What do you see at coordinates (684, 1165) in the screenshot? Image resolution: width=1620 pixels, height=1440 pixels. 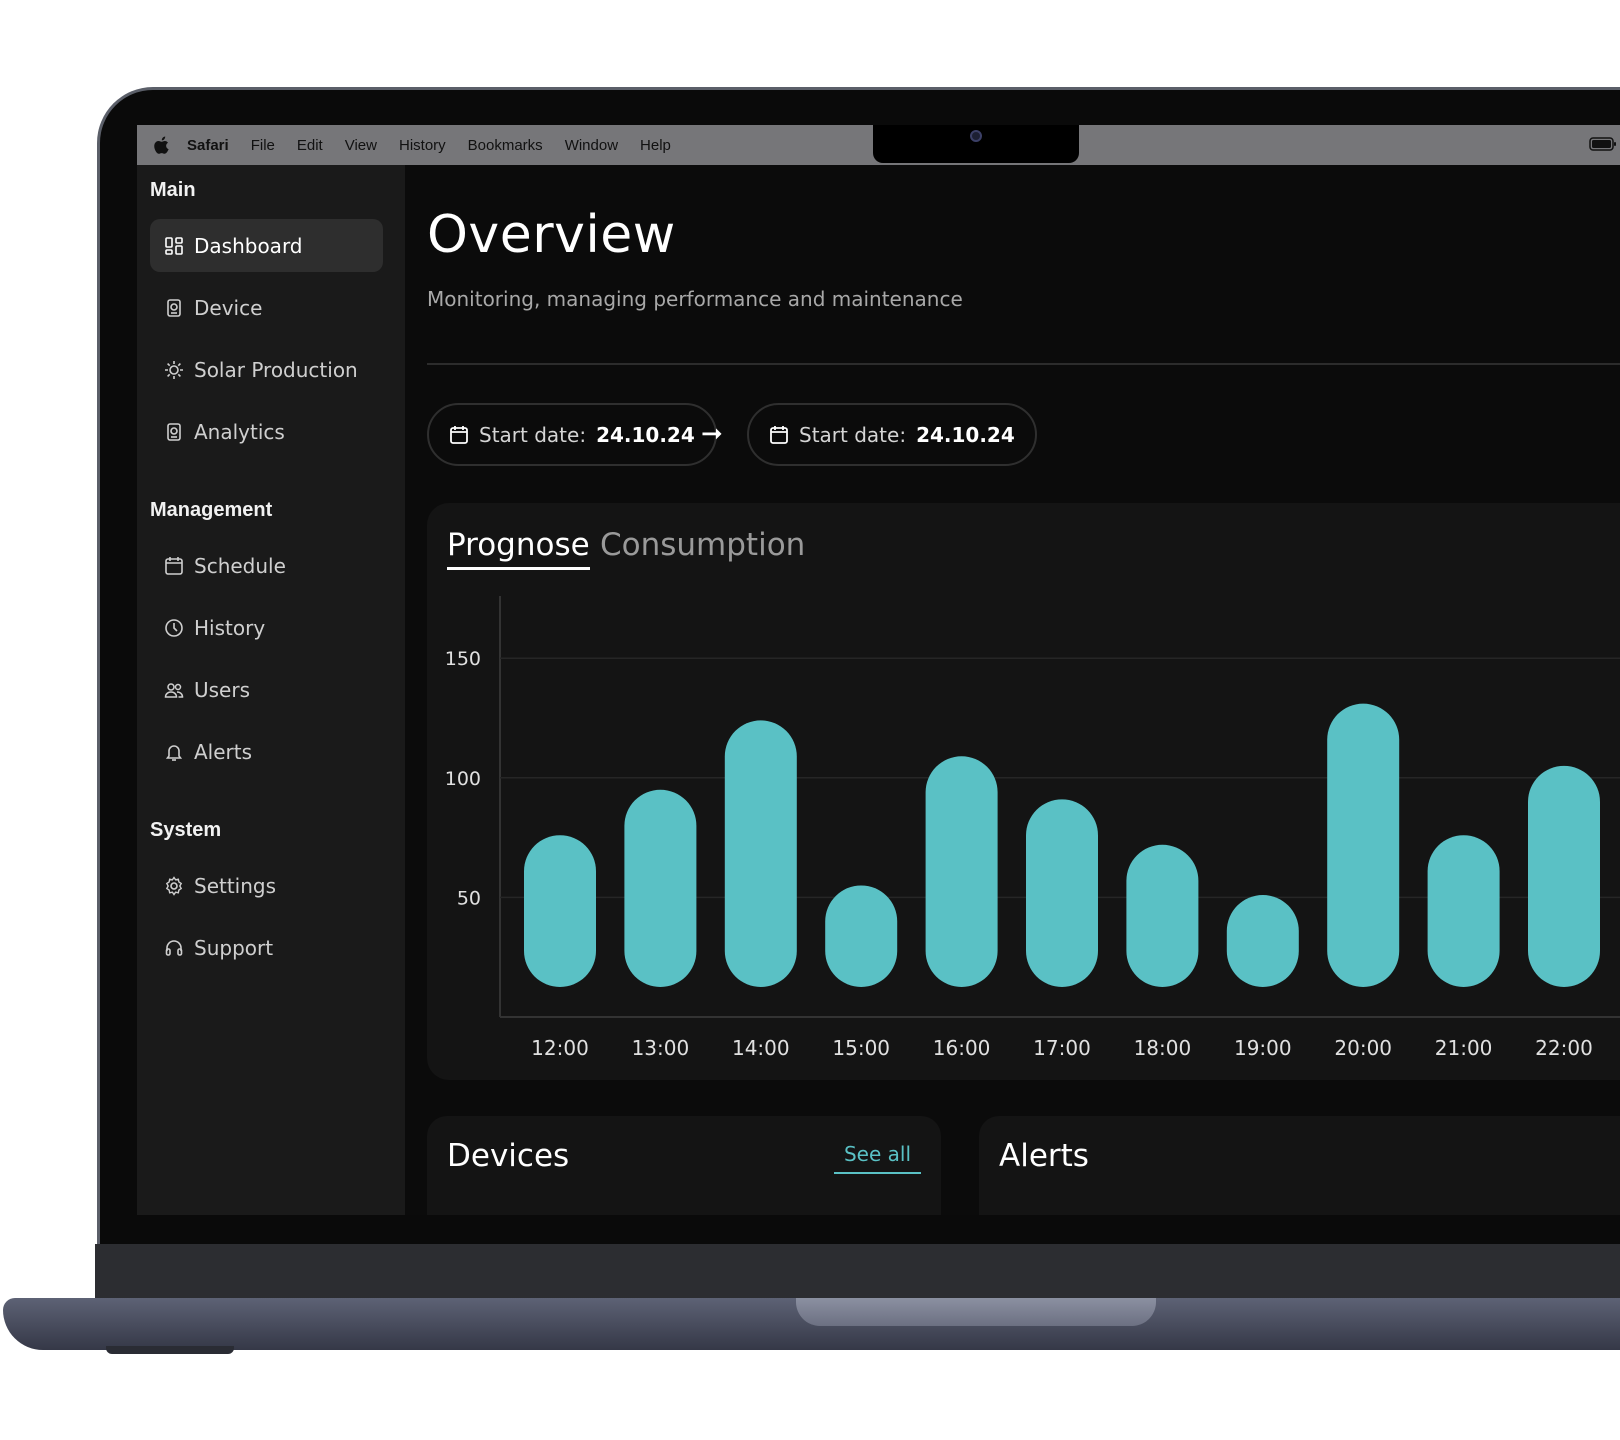 I see `devices-panel: Devices See all` at bounding box center [684, 1165].